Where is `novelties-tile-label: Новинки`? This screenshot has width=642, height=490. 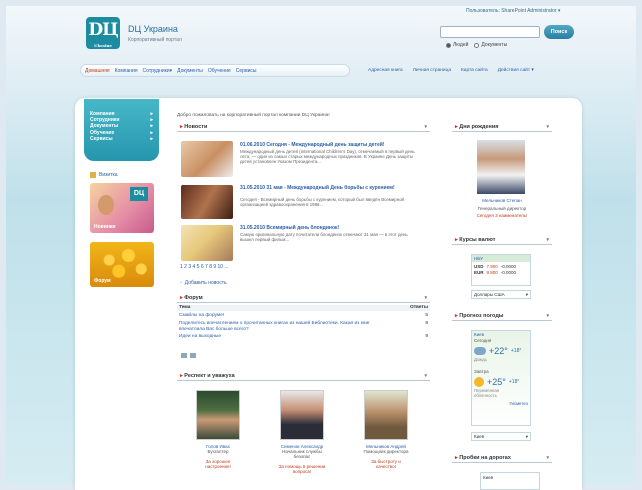 novelties-tile-label: Новинки is located at coordinates (105, 227).